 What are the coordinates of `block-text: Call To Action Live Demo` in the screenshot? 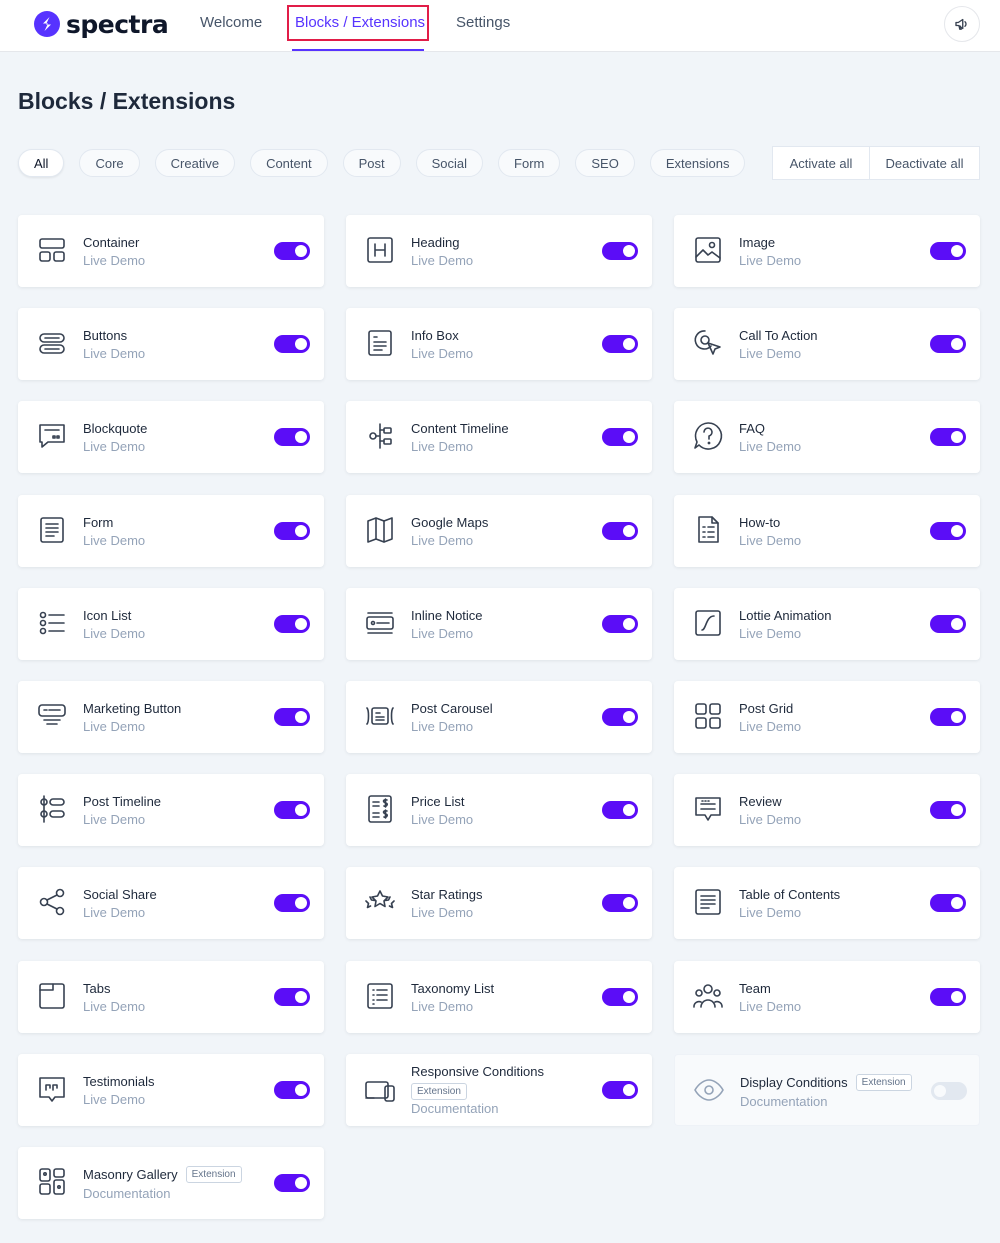 It's located at (778, 344).